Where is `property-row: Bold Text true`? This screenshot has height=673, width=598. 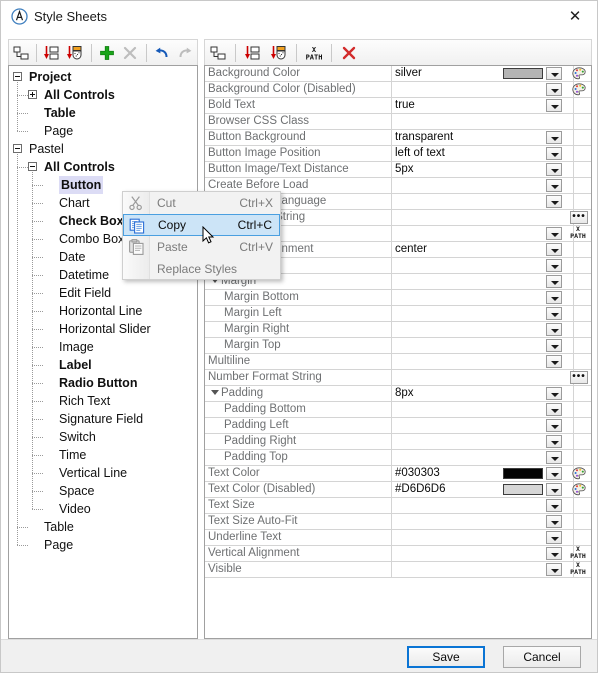 property-row: Bold Text true is located at coordinates (398, 106).